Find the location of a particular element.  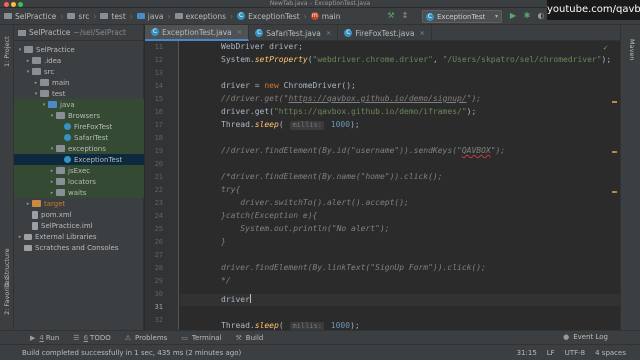

tree-item-label: locators is located at coordinates (82, 181).